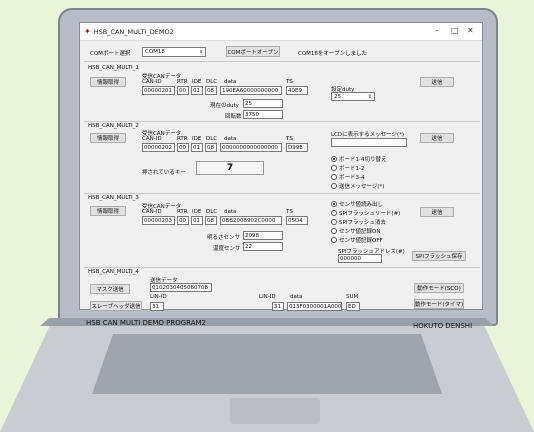 This screenshot has height=432, width=534. I want to click on m3-radio-3: センサ値記録ON, so click(355, 231).